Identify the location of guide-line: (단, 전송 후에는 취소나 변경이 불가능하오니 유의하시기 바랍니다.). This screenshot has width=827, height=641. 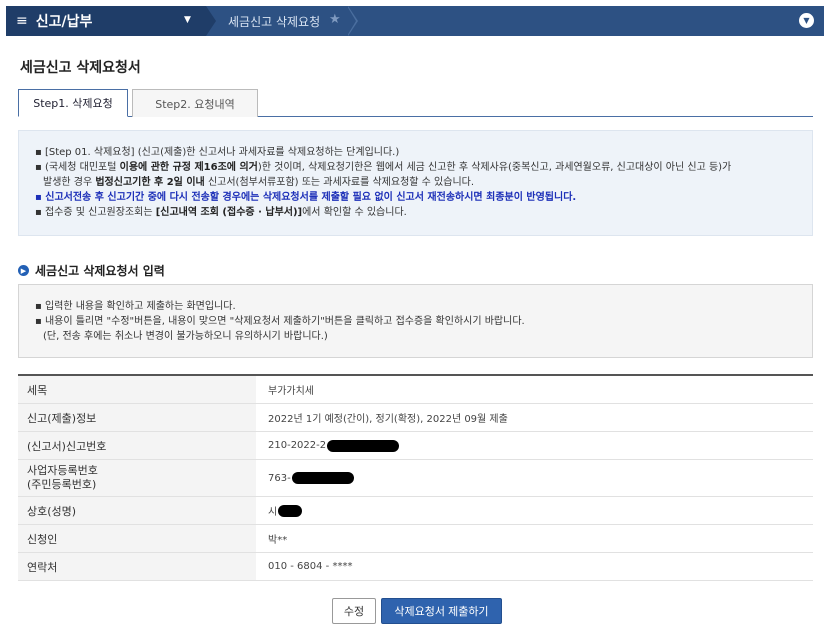
(185, 336).